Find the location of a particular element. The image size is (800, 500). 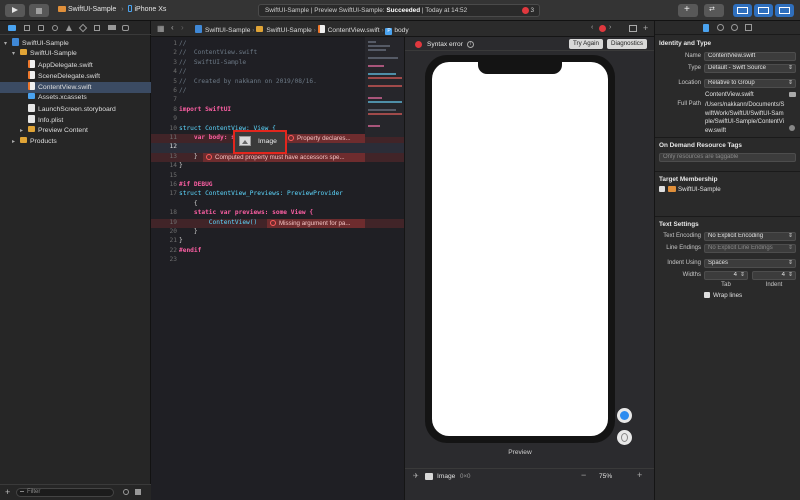

code-line: 21} is located at coordinates (176, 241).